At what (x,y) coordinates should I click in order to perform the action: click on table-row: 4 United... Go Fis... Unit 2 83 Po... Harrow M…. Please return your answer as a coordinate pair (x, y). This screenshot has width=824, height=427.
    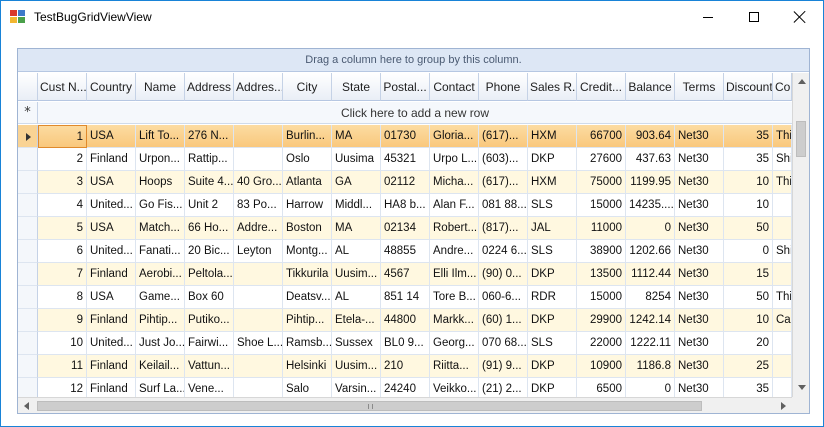
    Looking at the image, I should click on (405, 205).